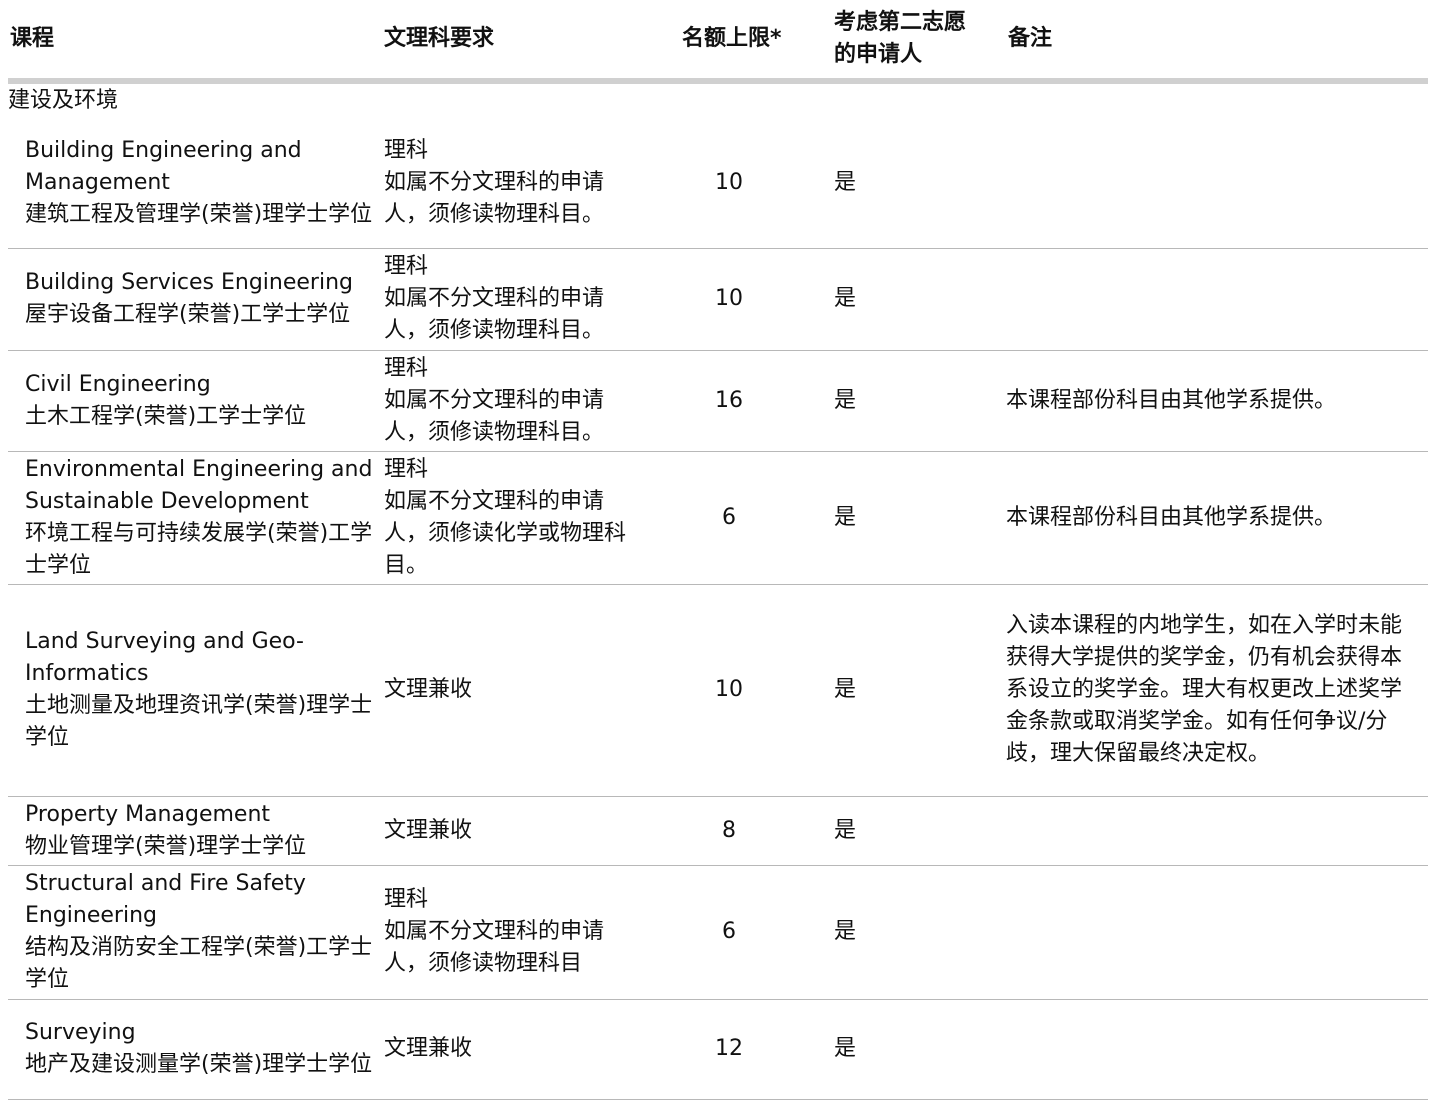 Image resolution: width=1434 pixels, height=1104 pixels. Describe the element at coordinates (63, 100) in the screenshot. I see `group-name: 建设及环境` at that location.